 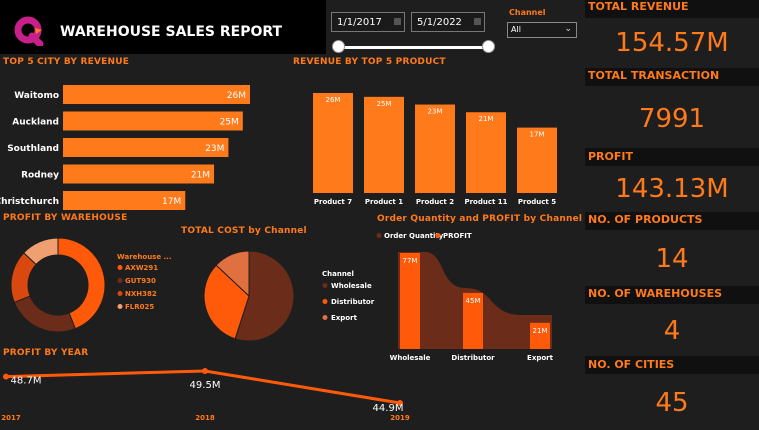 What do you see at coordinates (400, 418) in the screenshot?
I see `year-tick-label: 2019` at bounding box center [400, 418].